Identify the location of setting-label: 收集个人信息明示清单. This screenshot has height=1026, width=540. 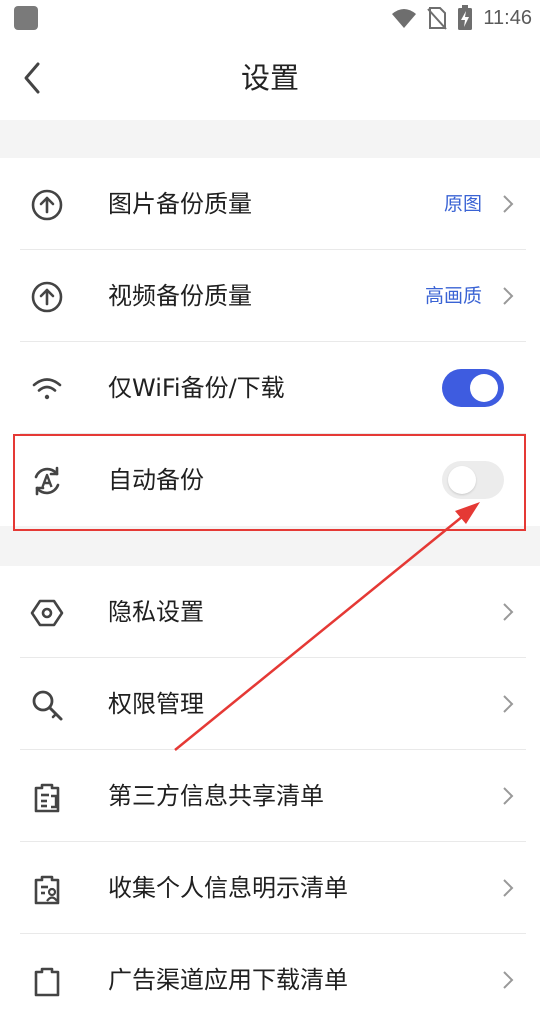
(228, 888).